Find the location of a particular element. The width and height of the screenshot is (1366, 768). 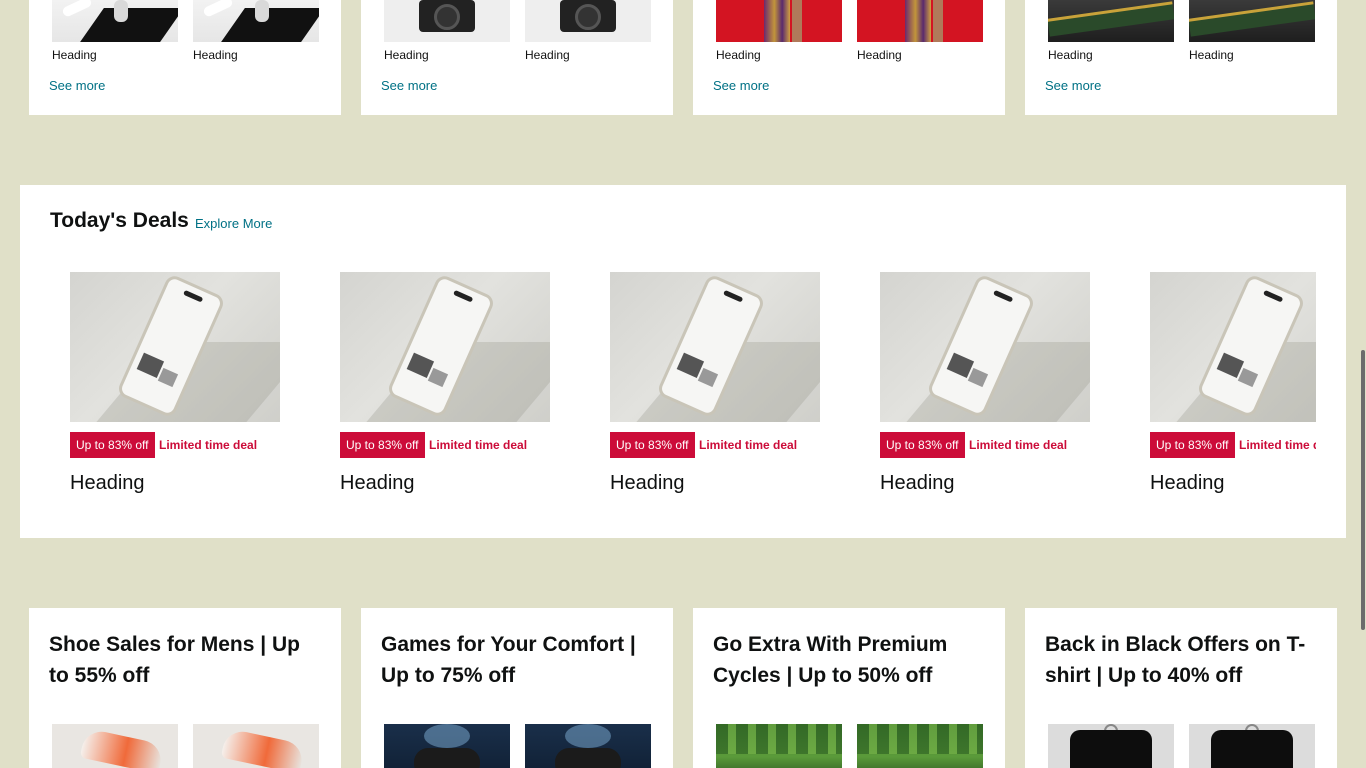

explore-more-link: Explore More is located at coordinates (233, 223).